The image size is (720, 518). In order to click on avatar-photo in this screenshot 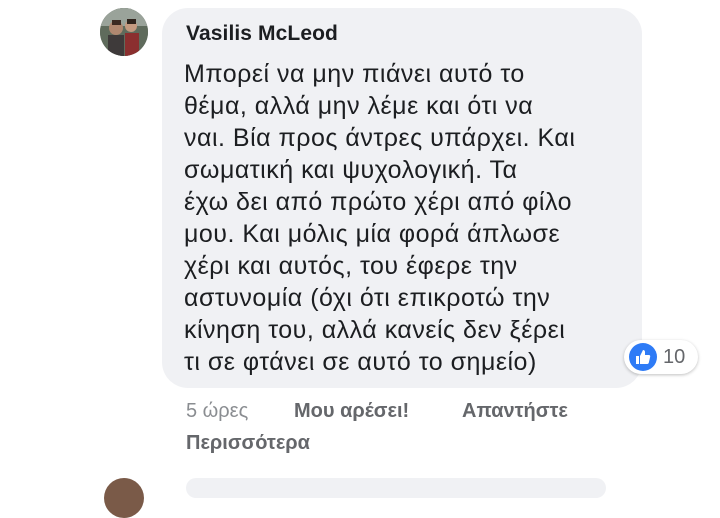, I will do `click(124, 32)`.